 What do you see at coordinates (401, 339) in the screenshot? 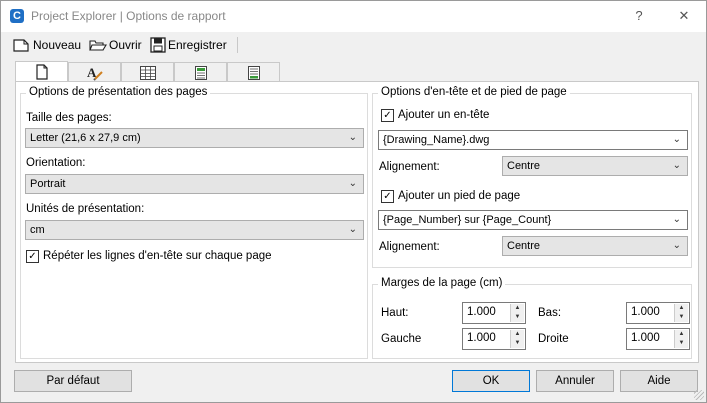
I see `margin-left-label: Gauche` at bounding box center [401, 339].